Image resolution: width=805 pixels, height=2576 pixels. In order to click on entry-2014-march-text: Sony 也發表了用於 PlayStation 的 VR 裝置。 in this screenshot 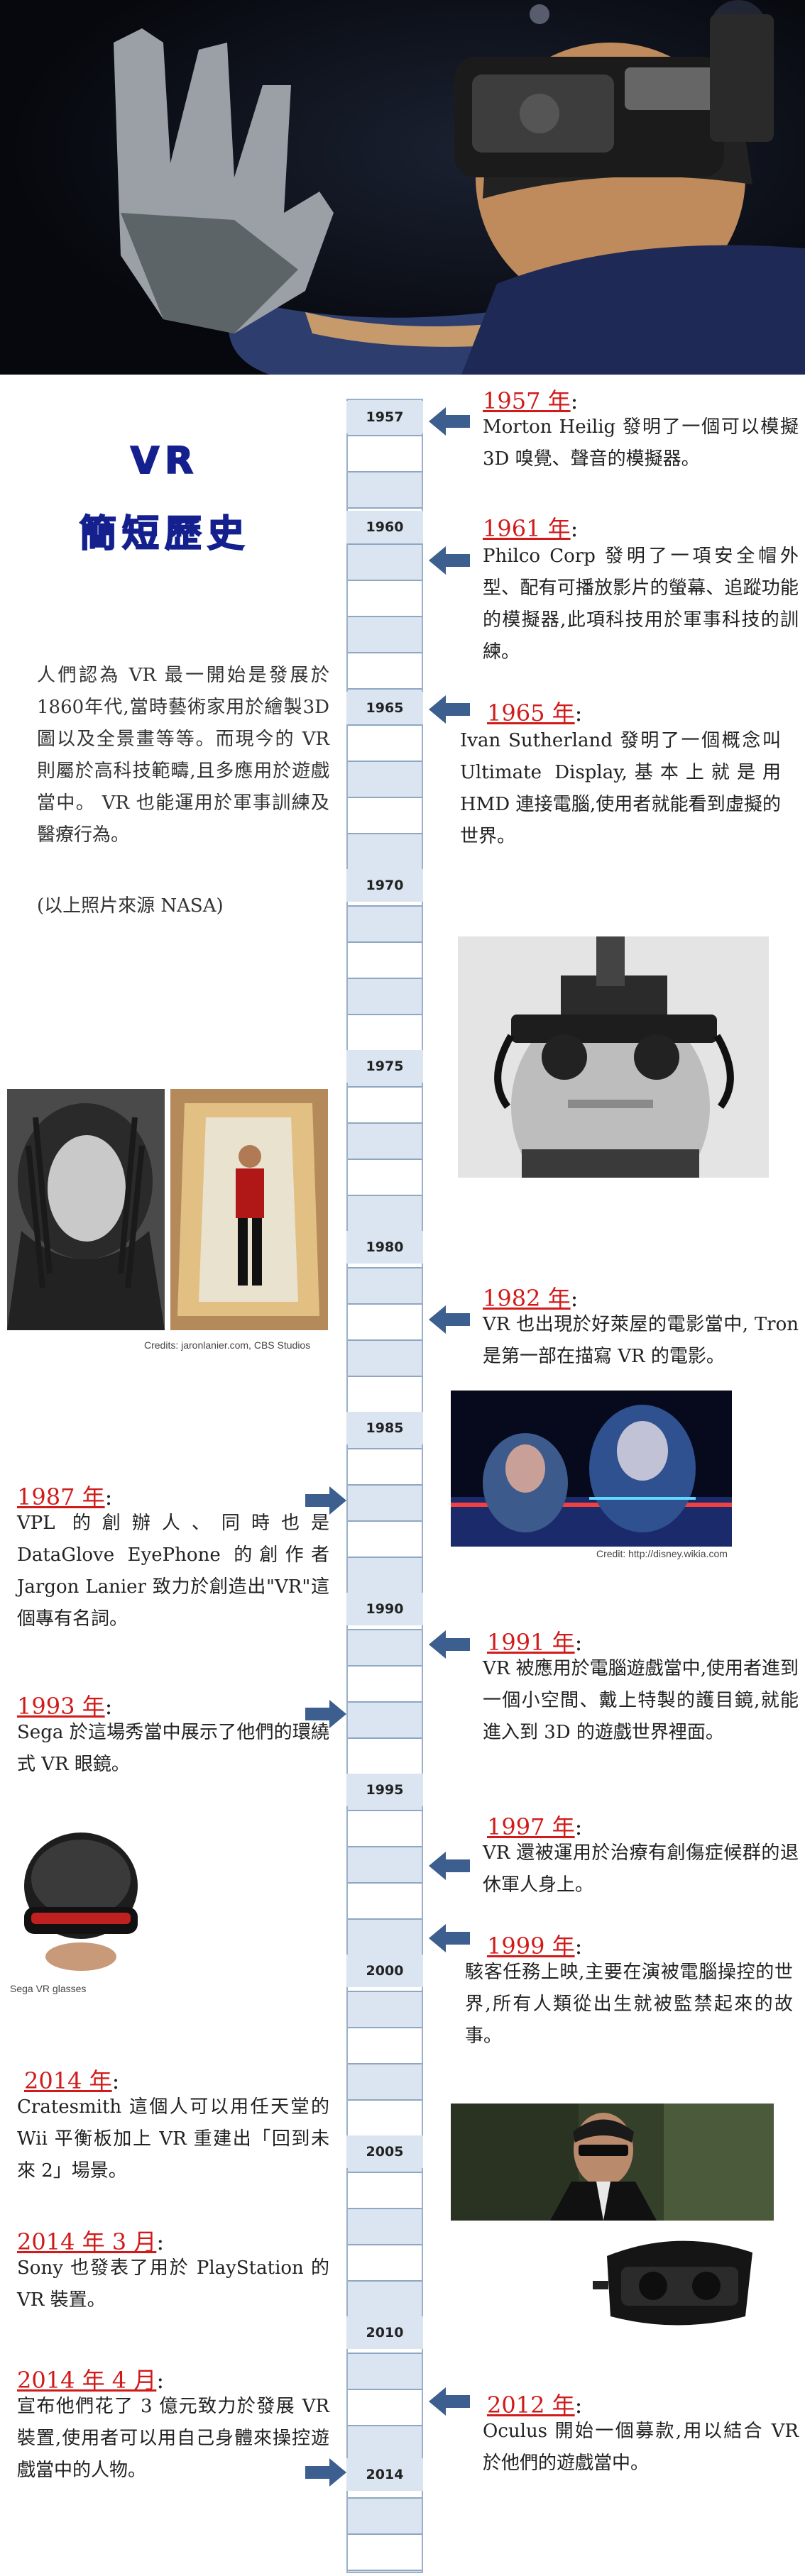, I will do `click(173, 2284)`.